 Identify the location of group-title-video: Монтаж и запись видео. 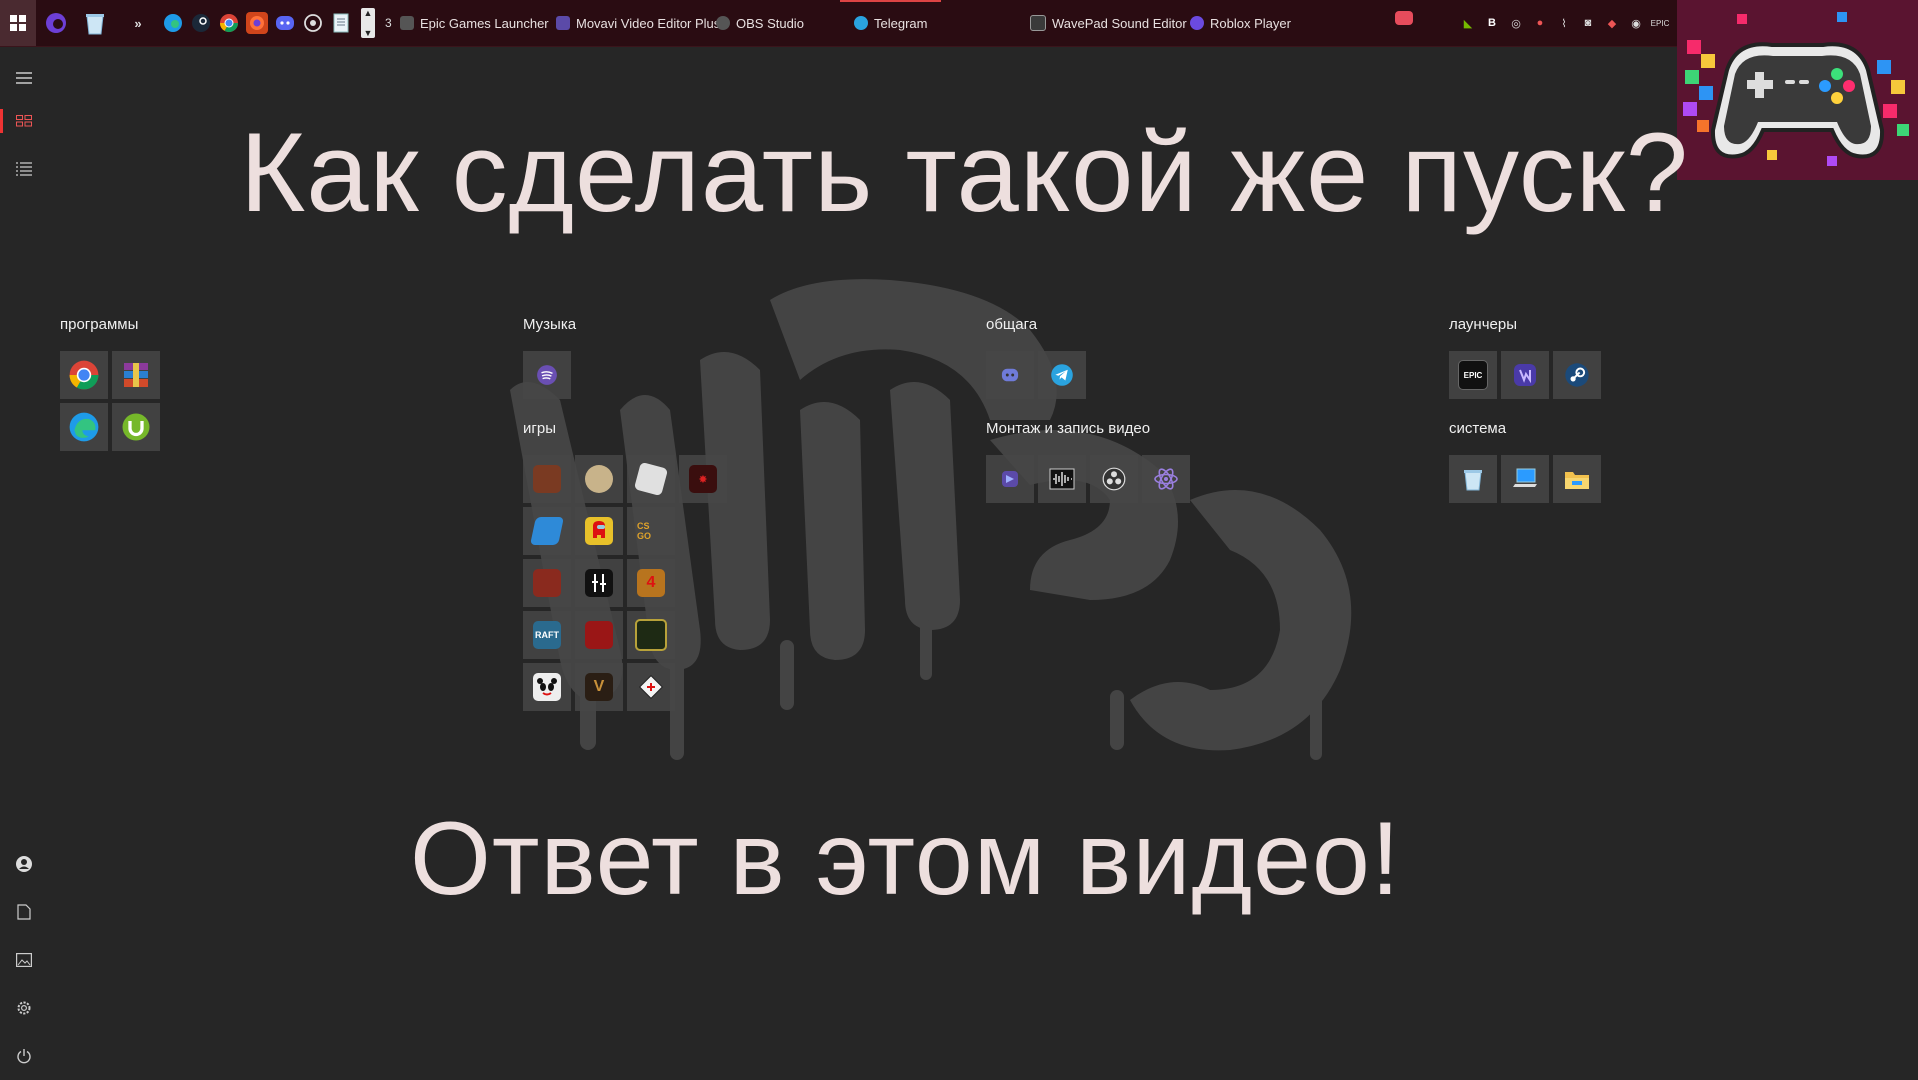
(1068, 428).